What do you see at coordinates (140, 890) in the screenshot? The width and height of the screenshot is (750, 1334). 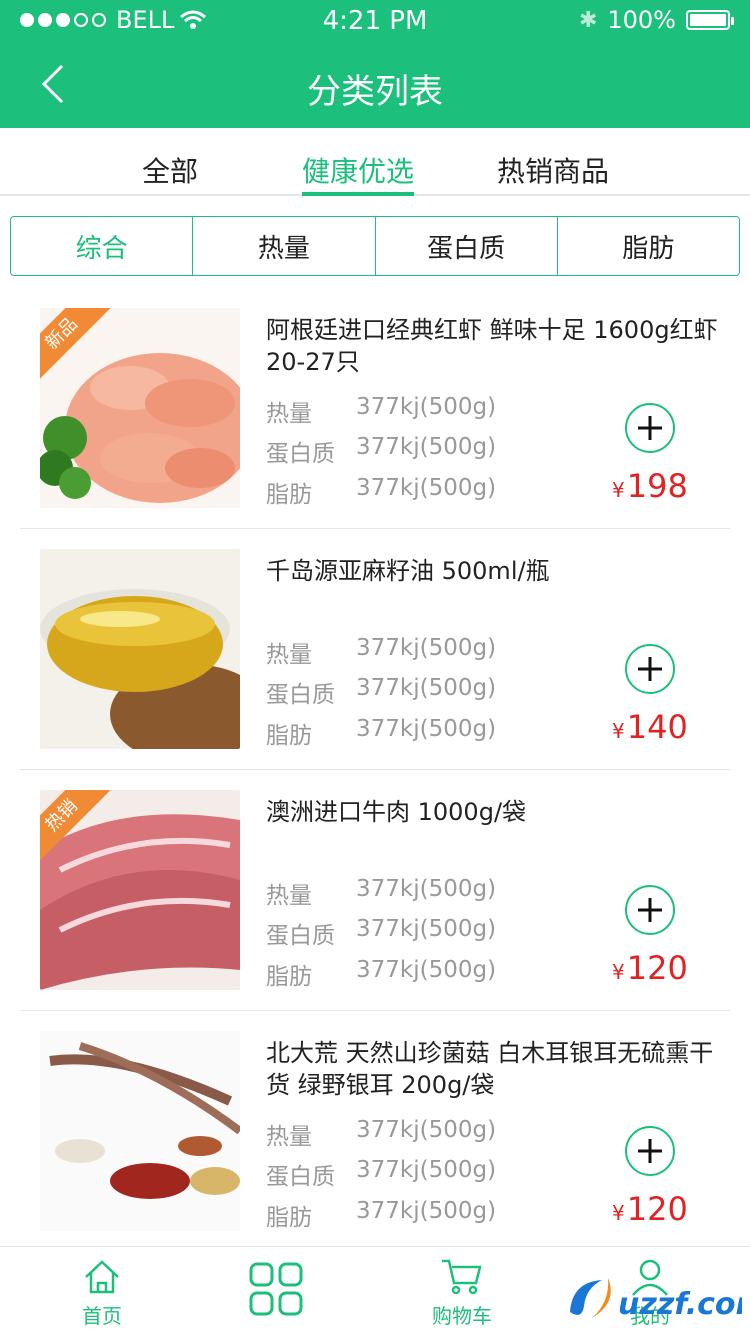 I see `product-image: 热销` at bounding box center [140, 890].